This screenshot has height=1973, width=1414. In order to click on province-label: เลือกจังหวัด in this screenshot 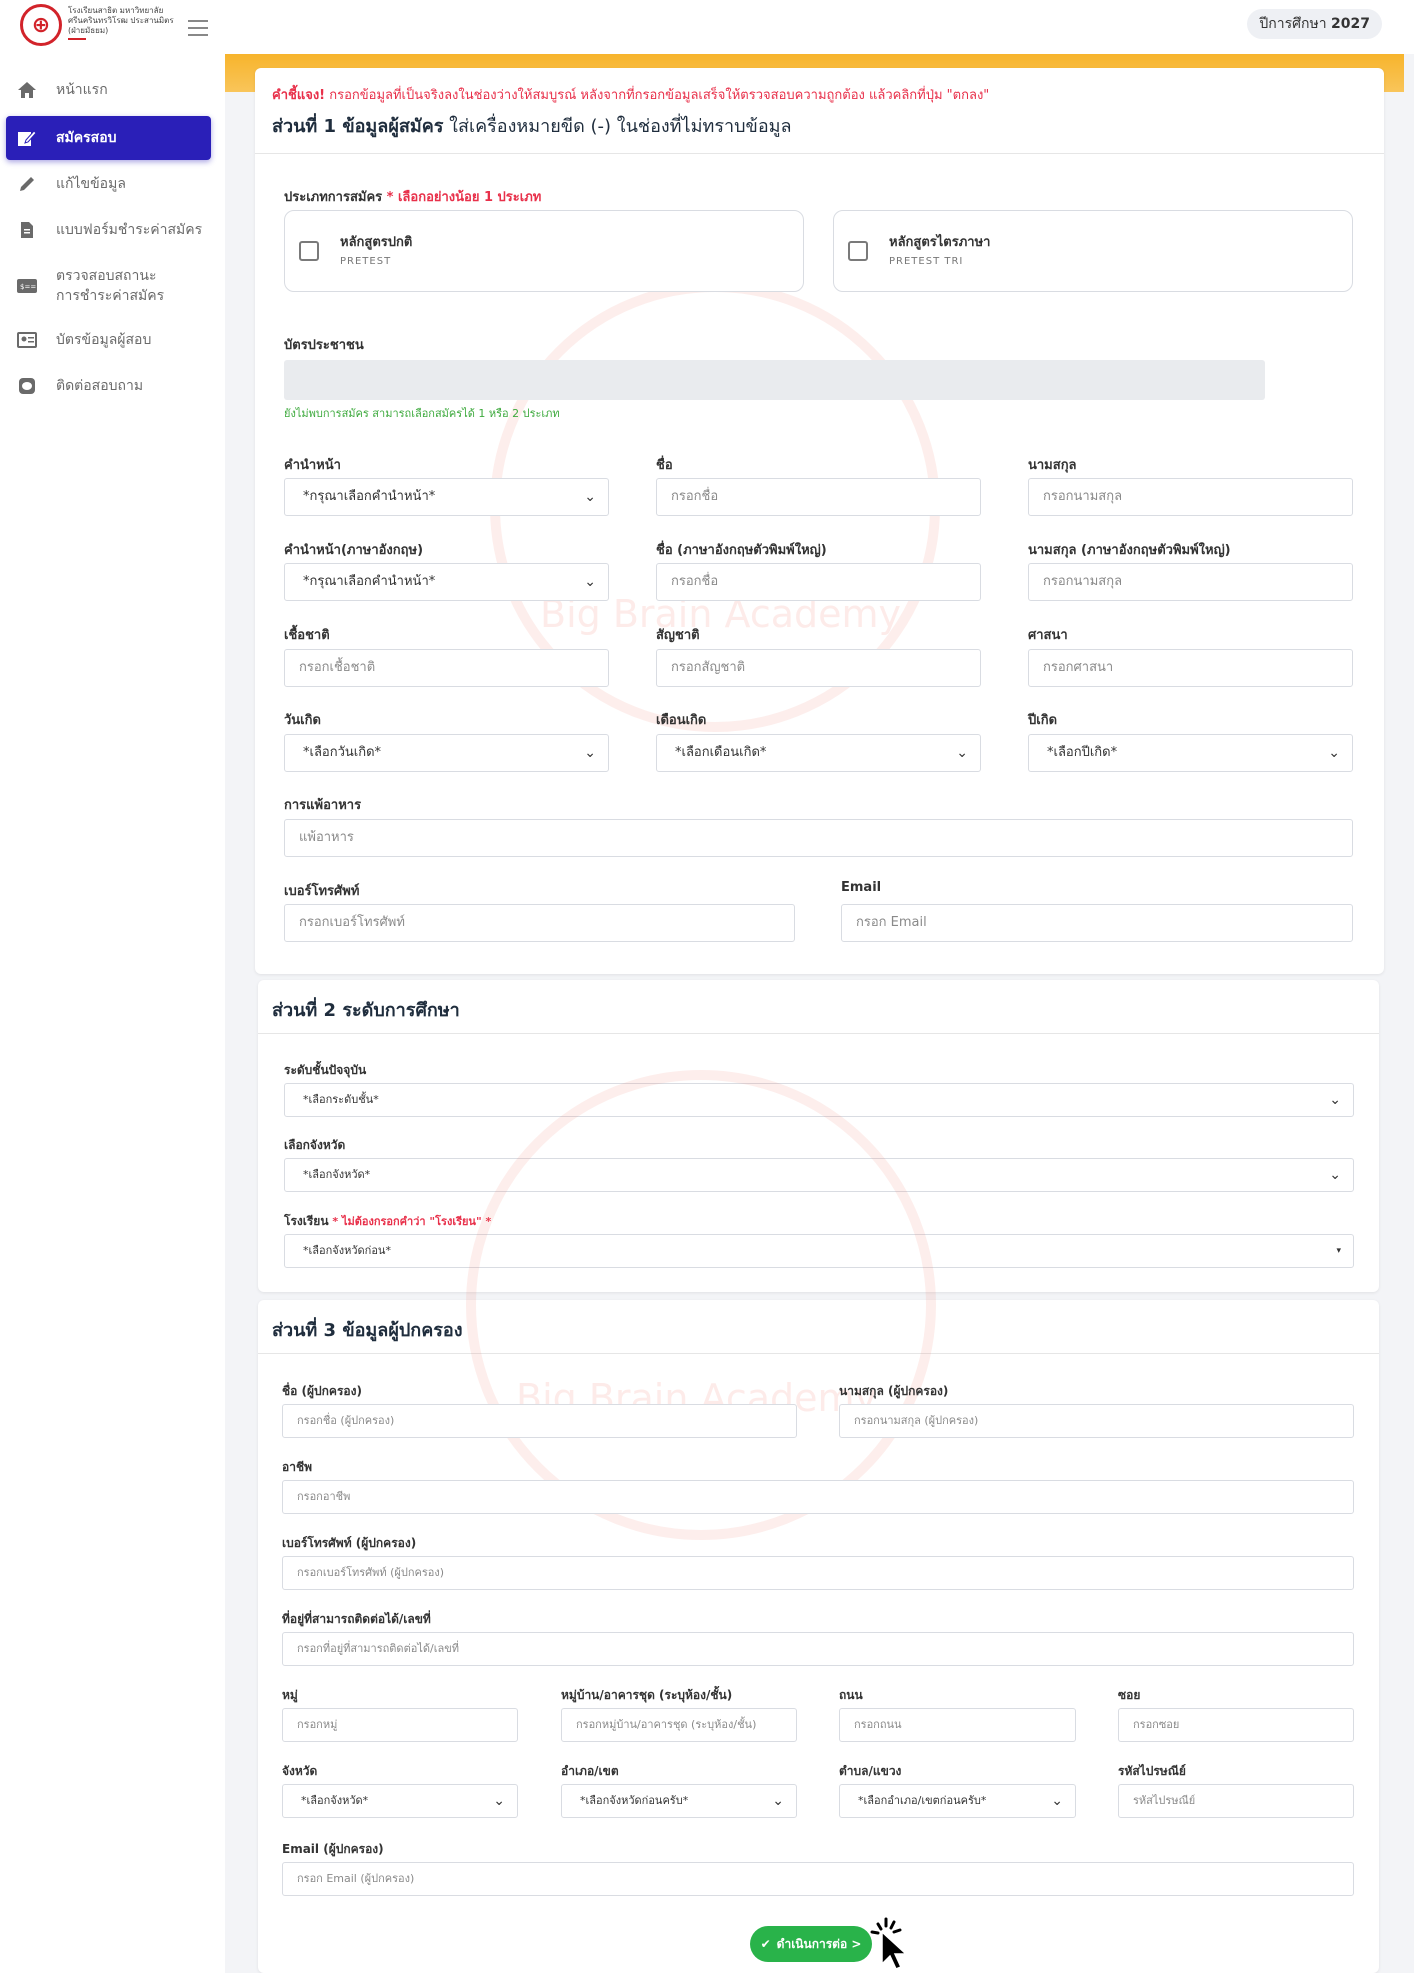, I will do `click(315, 1145)`.